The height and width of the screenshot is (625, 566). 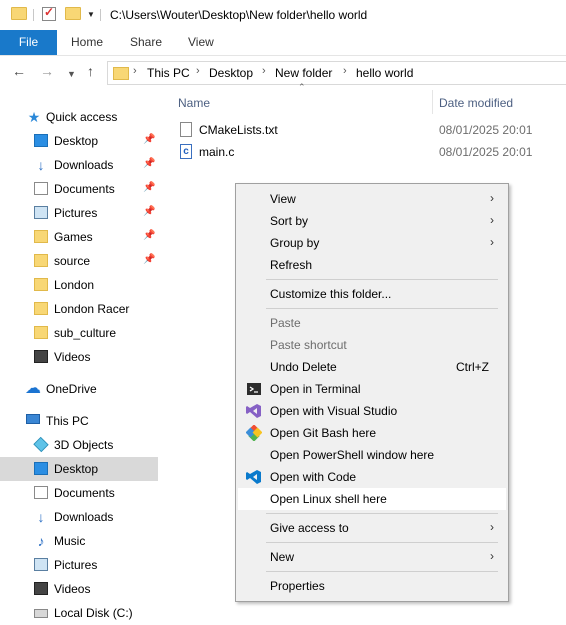 What do you see at coordinates (372, 433) in the screenshot?
I see `menu-item-open-git-bash: Open Git Bash here` at bounding box center [372, 433].